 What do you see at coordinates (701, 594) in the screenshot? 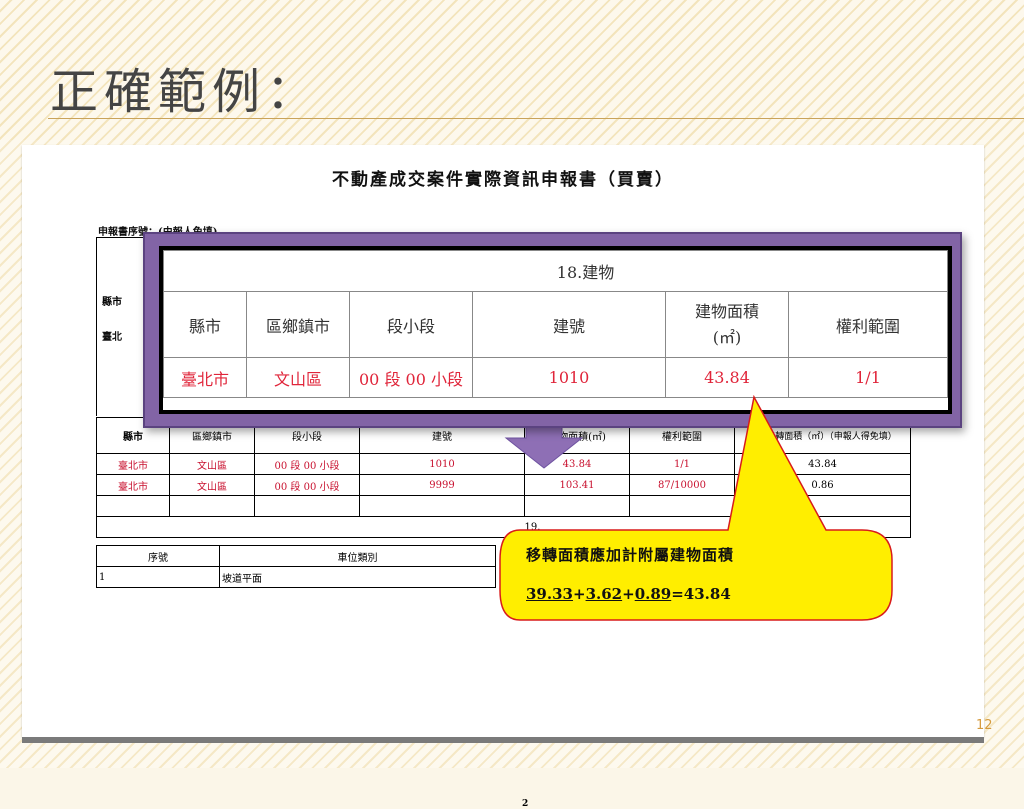
I see `callout-result: =43.84` at bounding box center [701, 594].